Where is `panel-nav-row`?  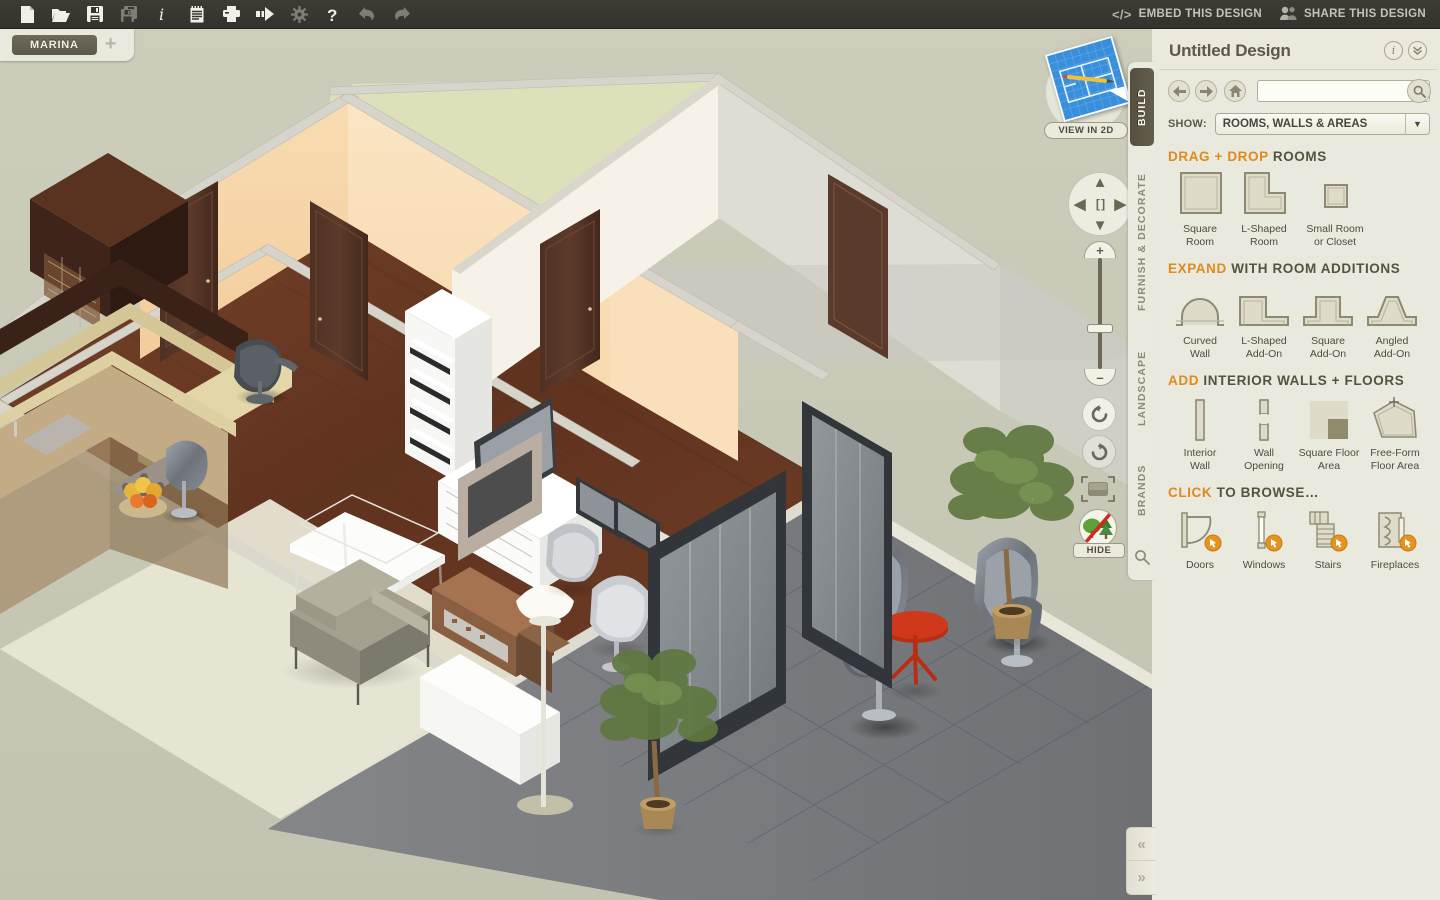 panel-nav-row is located at coordinates (1298, 86).